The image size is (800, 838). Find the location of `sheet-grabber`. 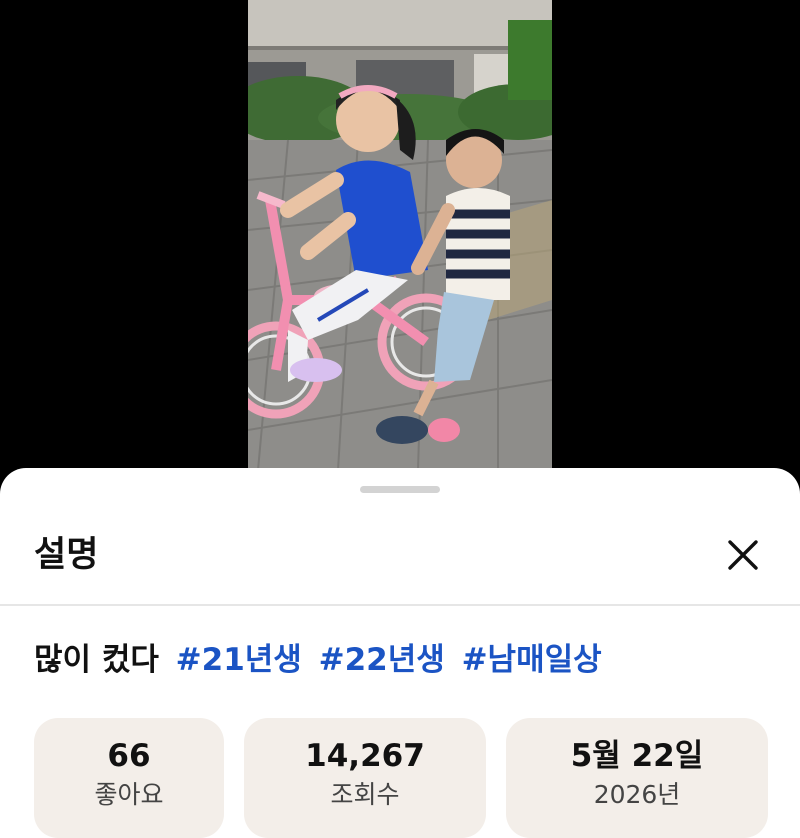

sheet-grabber is located at coordinates (400, 489).